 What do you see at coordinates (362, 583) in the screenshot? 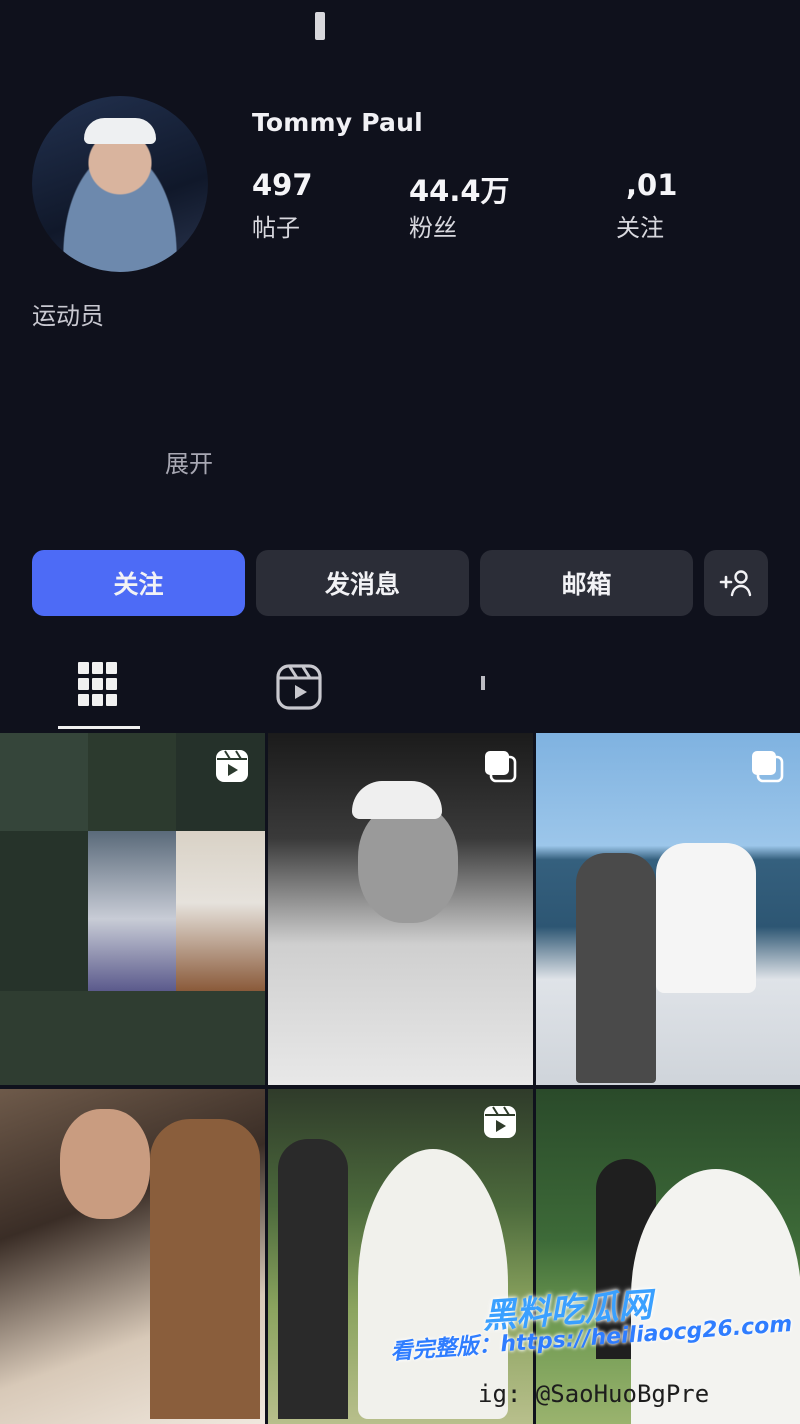
I see `message-button: 发消息` at bounding box center [362, 583].